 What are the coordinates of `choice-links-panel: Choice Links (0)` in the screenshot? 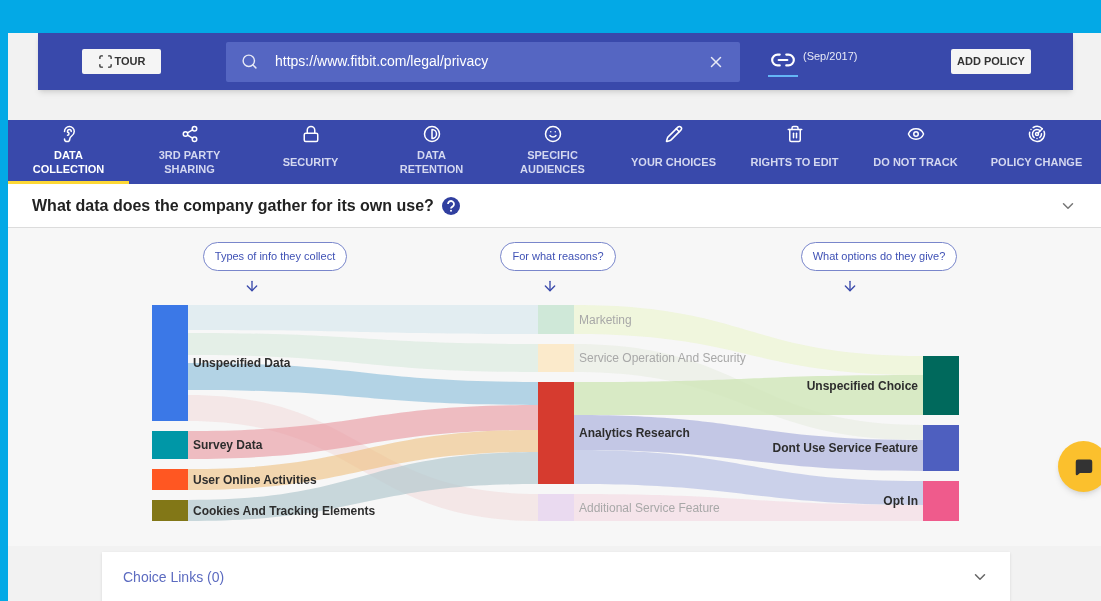 It's located at (556, 576).